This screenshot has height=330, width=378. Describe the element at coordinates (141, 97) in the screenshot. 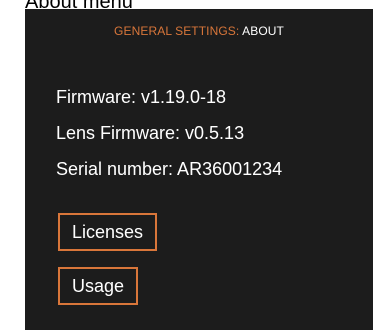

I see `firmware-version: Firmware: v1.19.0-18` at that location.